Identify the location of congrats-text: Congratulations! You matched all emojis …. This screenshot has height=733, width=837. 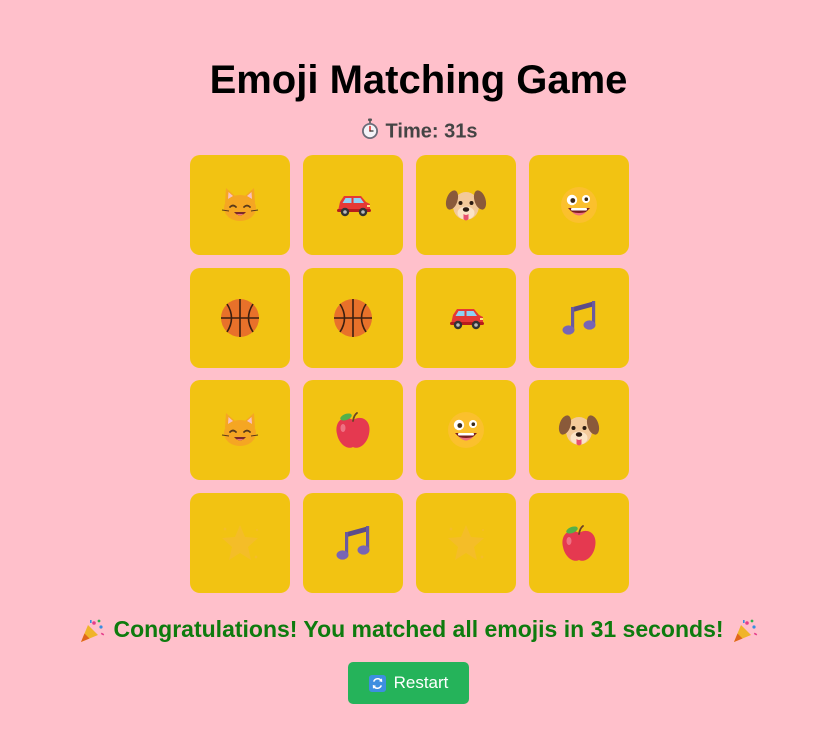
(418, 629).